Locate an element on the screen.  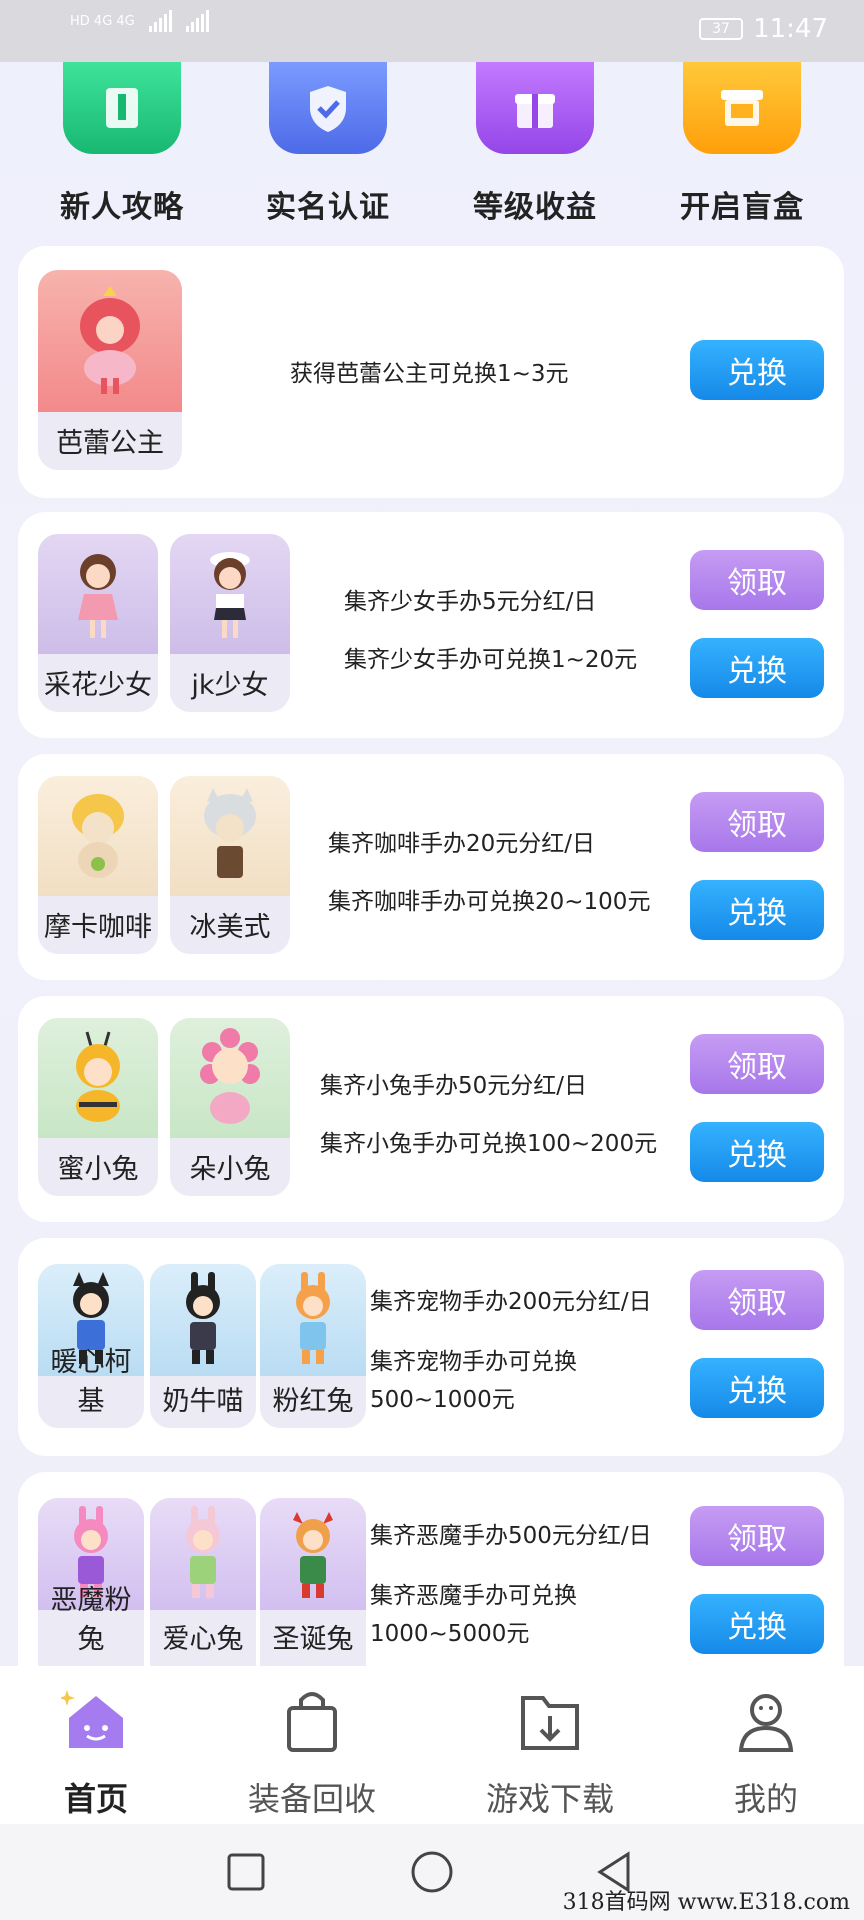
figure-tile: 暖心柯基 is located at coordinates (91, 1346).